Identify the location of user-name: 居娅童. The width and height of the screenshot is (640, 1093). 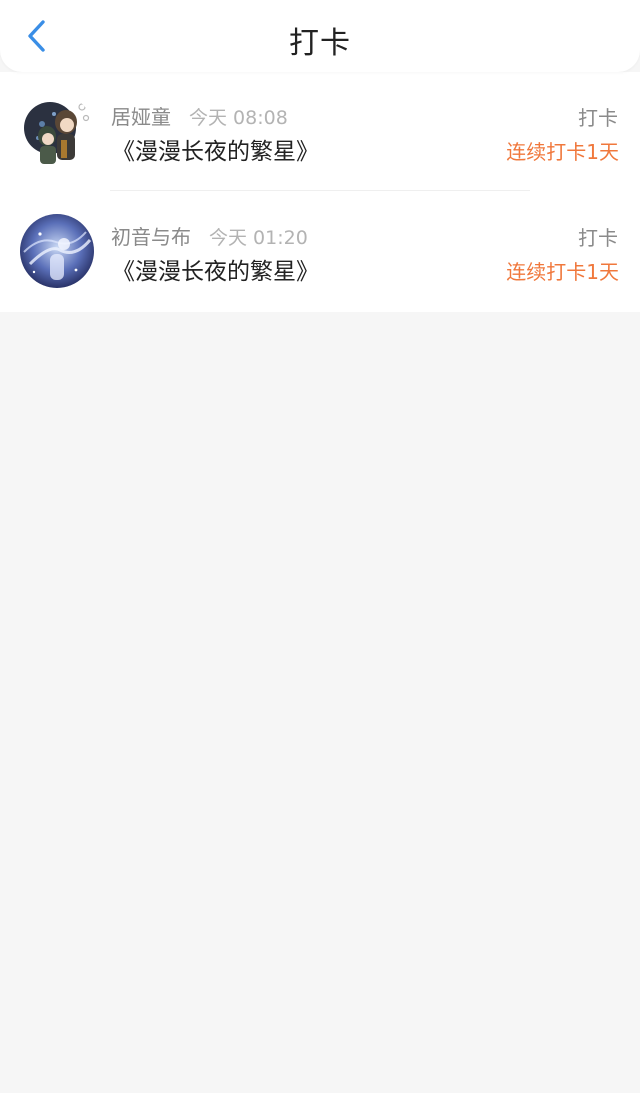
(141, 115).